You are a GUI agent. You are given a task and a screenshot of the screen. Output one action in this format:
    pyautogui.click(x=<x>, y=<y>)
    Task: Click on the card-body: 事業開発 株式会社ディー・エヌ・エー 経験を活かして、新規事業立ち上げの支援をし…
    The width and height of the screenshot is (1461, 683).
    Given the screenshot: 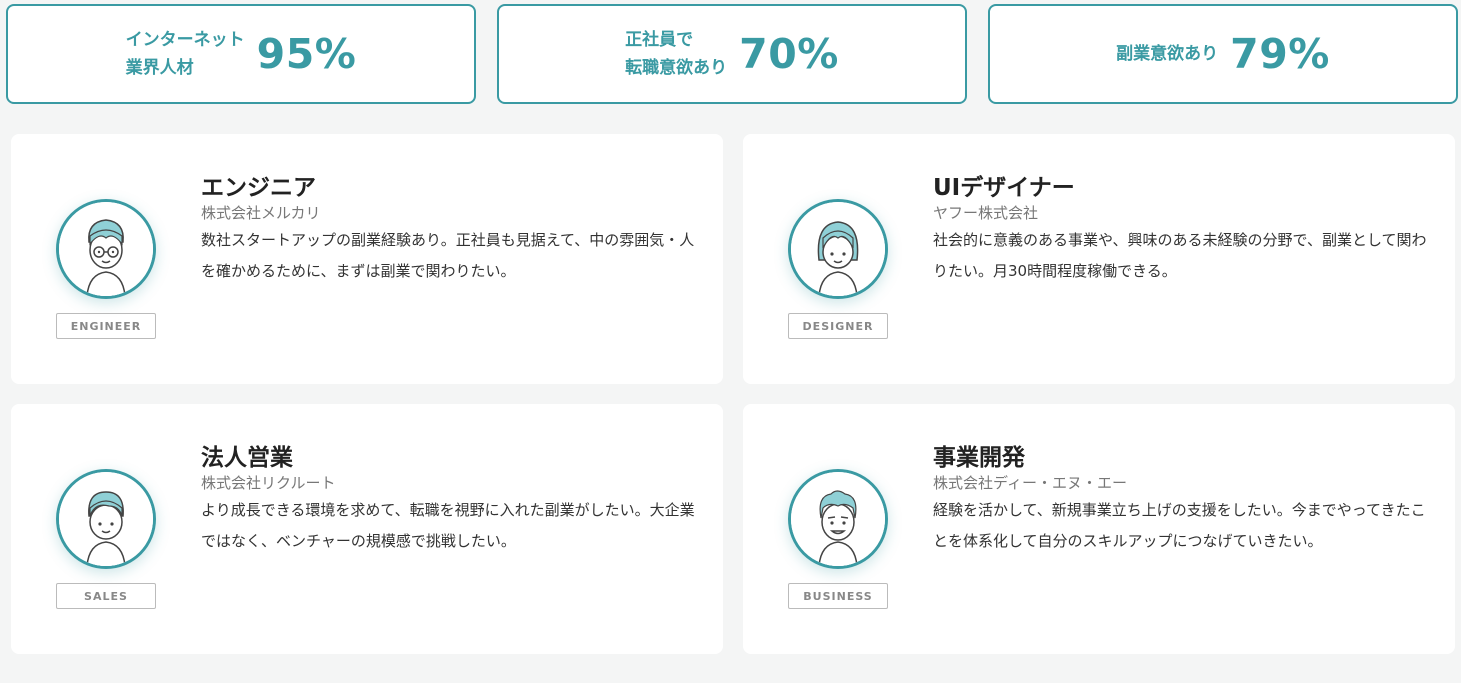 What is the action you would take?
    pyautogui.click(x=1183, y=500)
    